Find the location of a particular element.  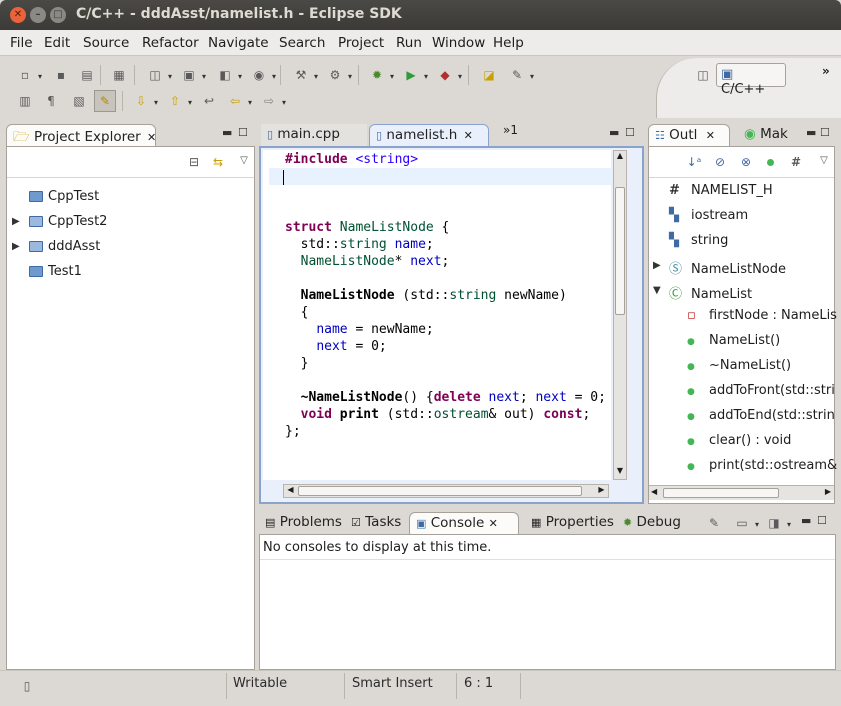

tree-item-test1: Test1 is located at coordinates (55, 271).